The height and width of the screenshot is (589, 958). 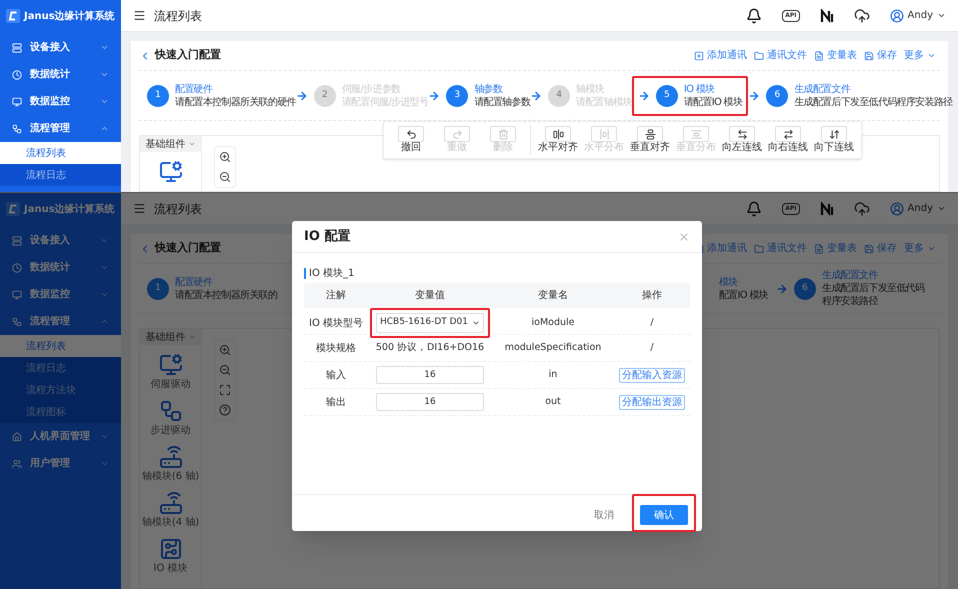 What do you see at coordinates (558, 140) in the screenshot?
I see `toolbar-button: 水平对齐` at bounding box center [558, 140].